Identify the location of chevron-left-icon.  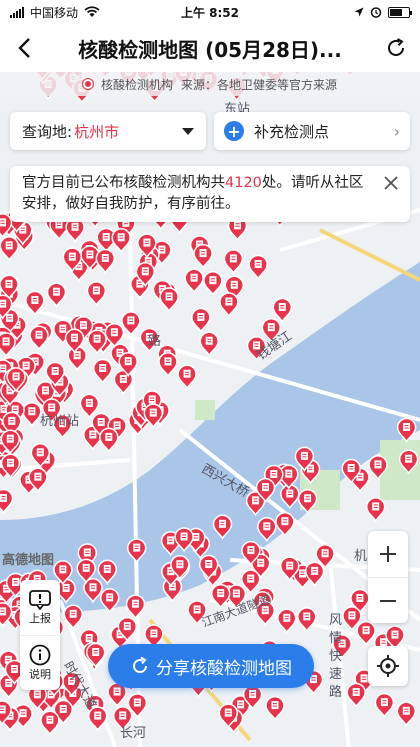
(24, 48).